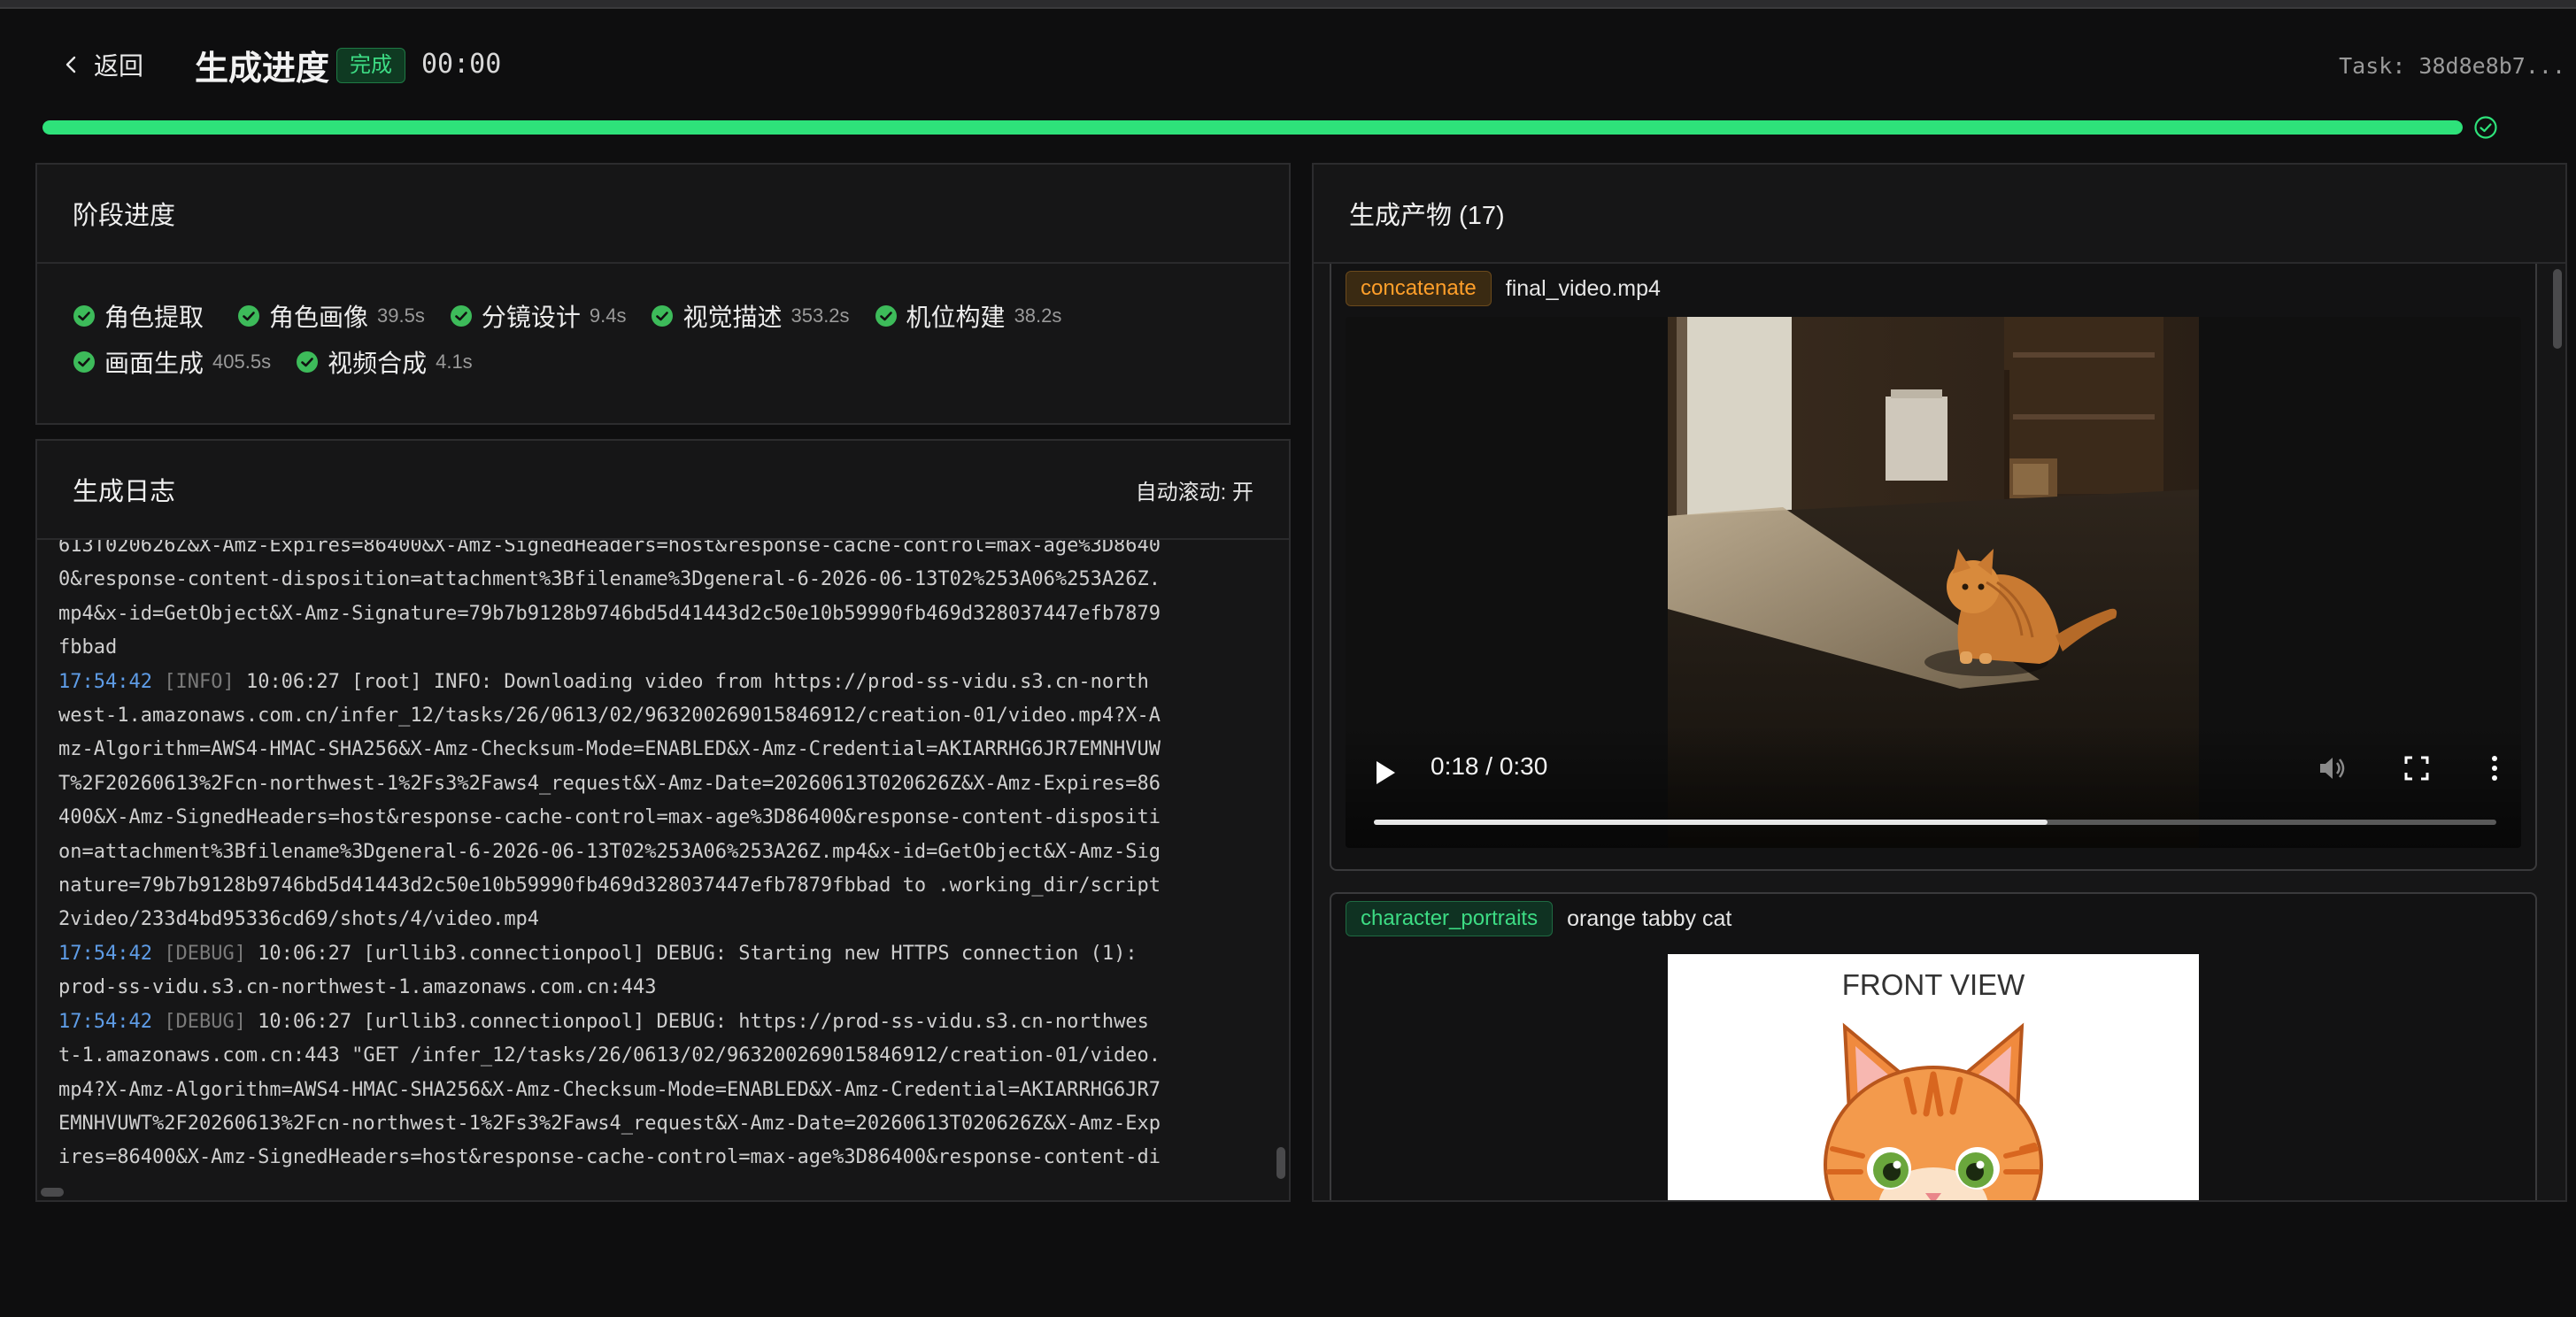 This screenshot has height=1317, width=2576. Describe the element at coordinates (1649, 918) in the screenshot. I see `artifact-name: orange tabby cat` at that location.